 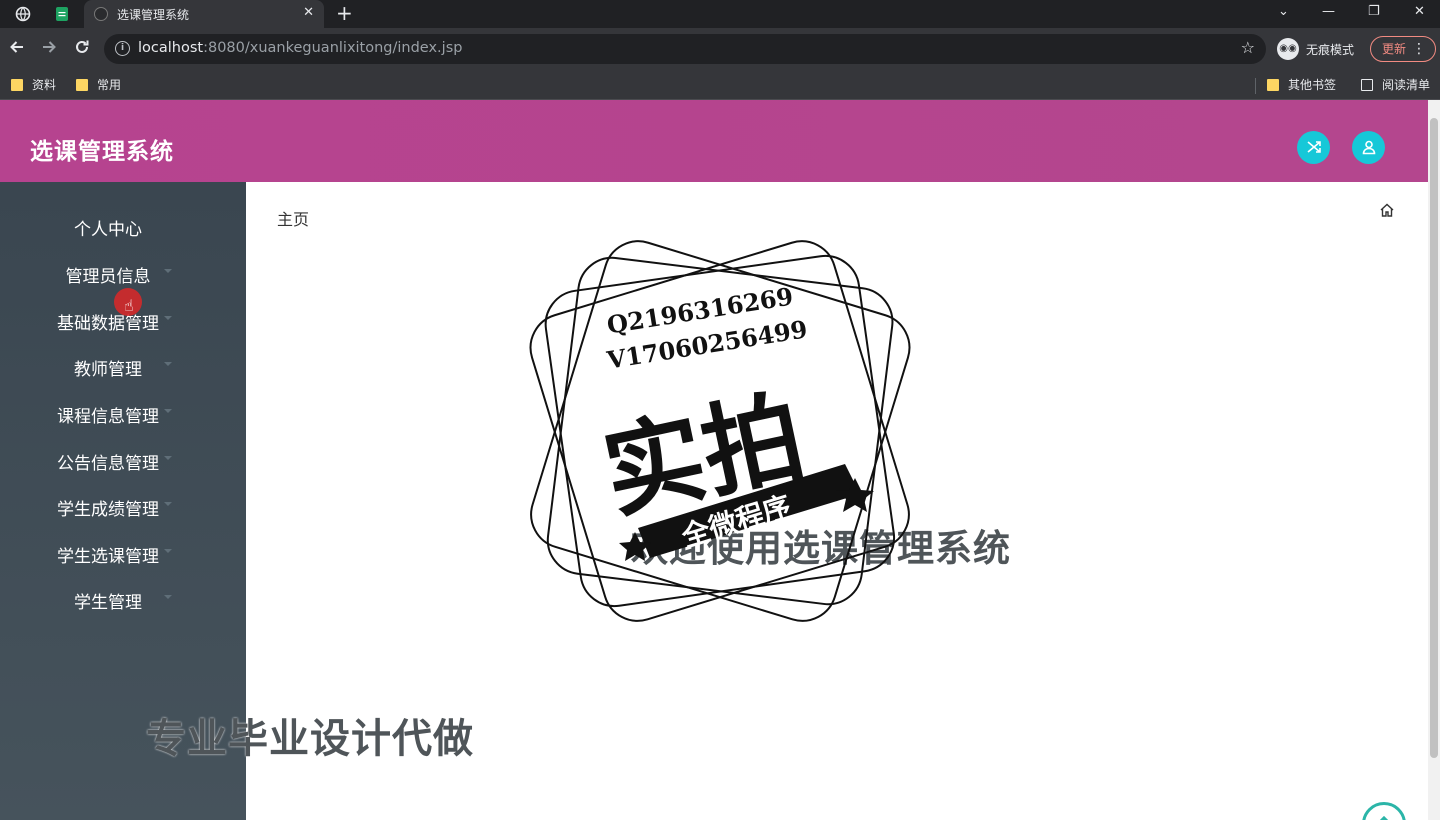 What do you see at coordinates (129, 305) in the screenshot?
I see `hand-cursor-icon: ☝` at bounding box center [129, 305].